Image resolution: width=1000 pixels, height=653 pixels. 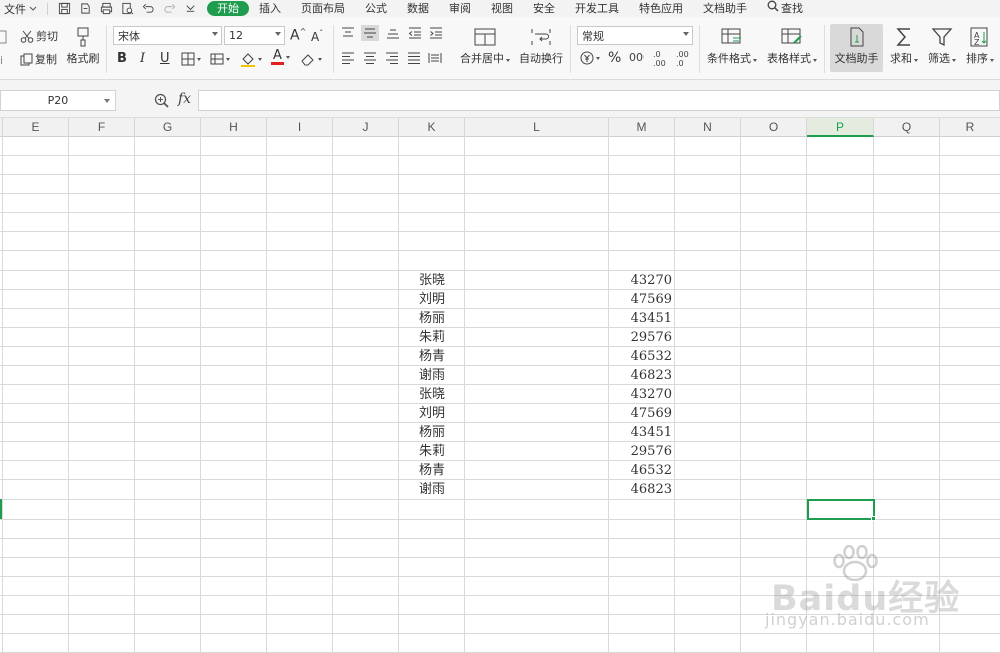 What do you see at coordinates (83, 45) in the screenshot?
I see `format-painter-button: 格式刷` at bounding box center [83, 45].